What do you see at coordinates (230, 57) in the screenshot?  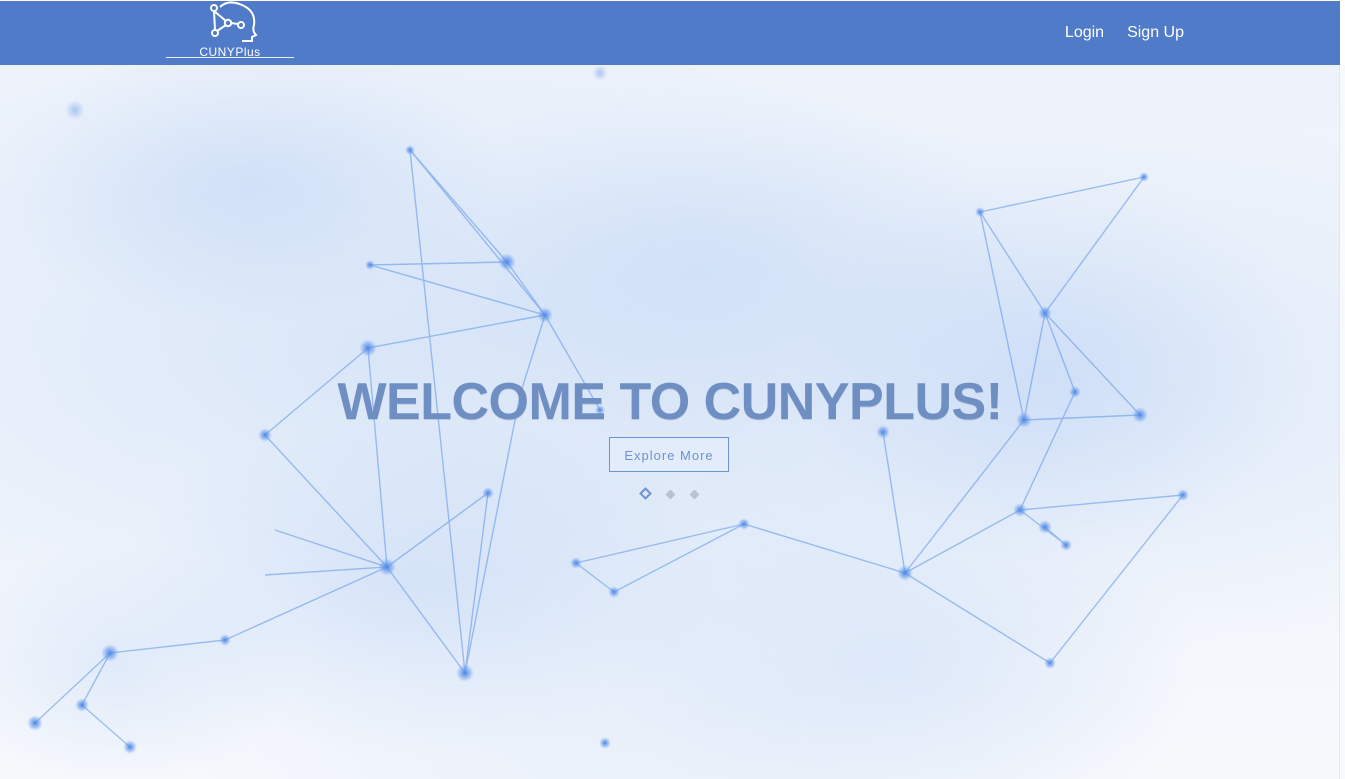 I see `logo-underline` at bounding box center [230, 57].